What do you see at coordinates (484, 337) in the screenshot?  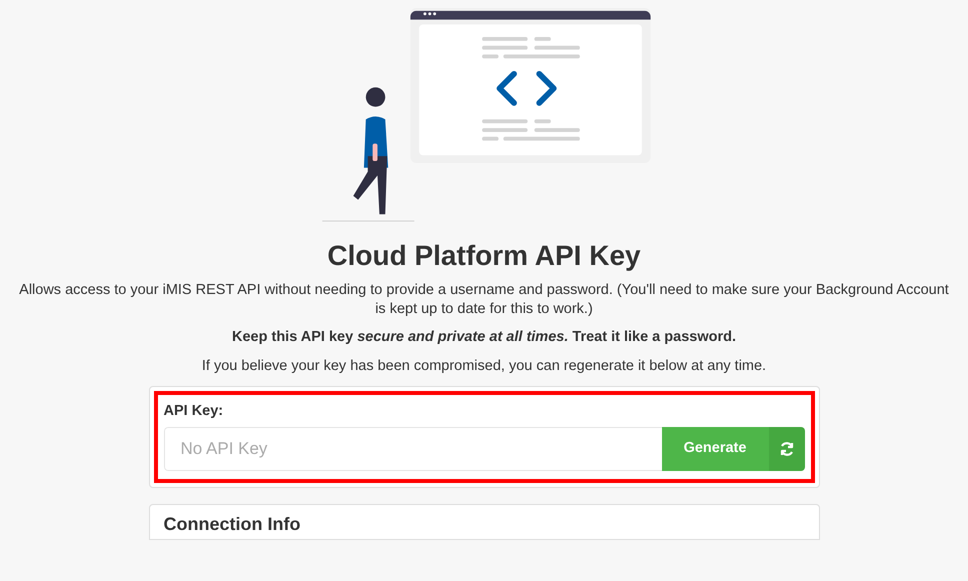 I see `warning-text: Keep this API key secure and private at all times. Treat it like a password.` at bounding box center [484, 337].